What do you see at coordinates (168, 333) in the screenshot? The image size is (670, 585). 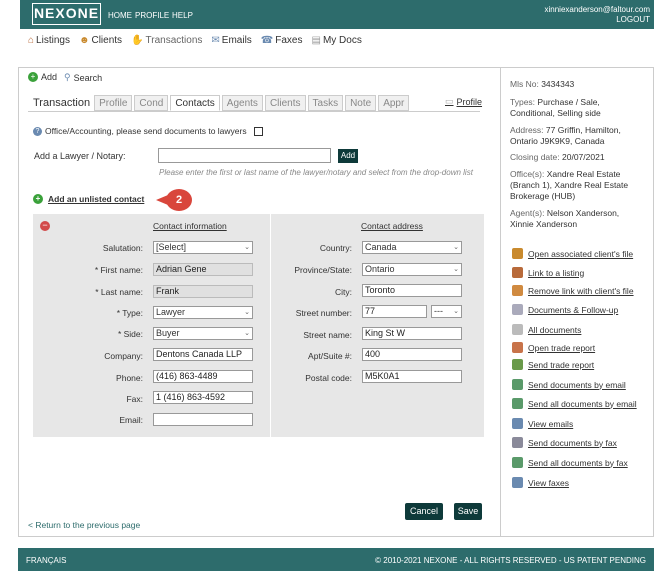 I see `side-value: Buyer` at bounding box center [168, 333].